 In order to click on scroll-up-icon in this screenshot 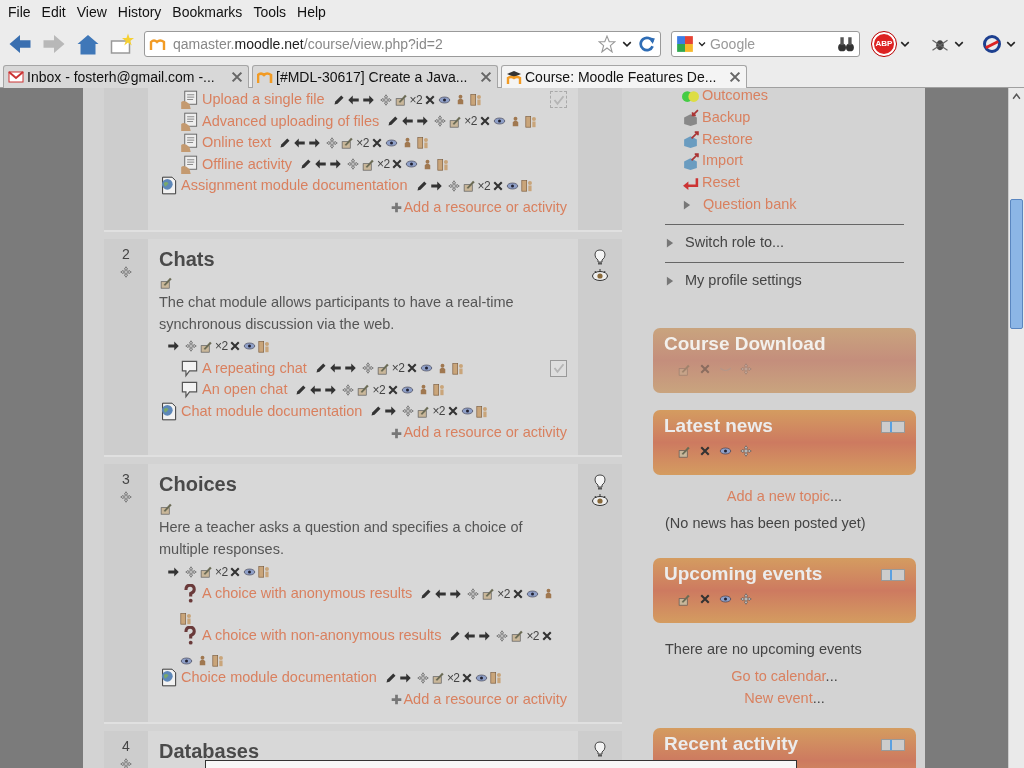, I will do `click(1016, 96)`.